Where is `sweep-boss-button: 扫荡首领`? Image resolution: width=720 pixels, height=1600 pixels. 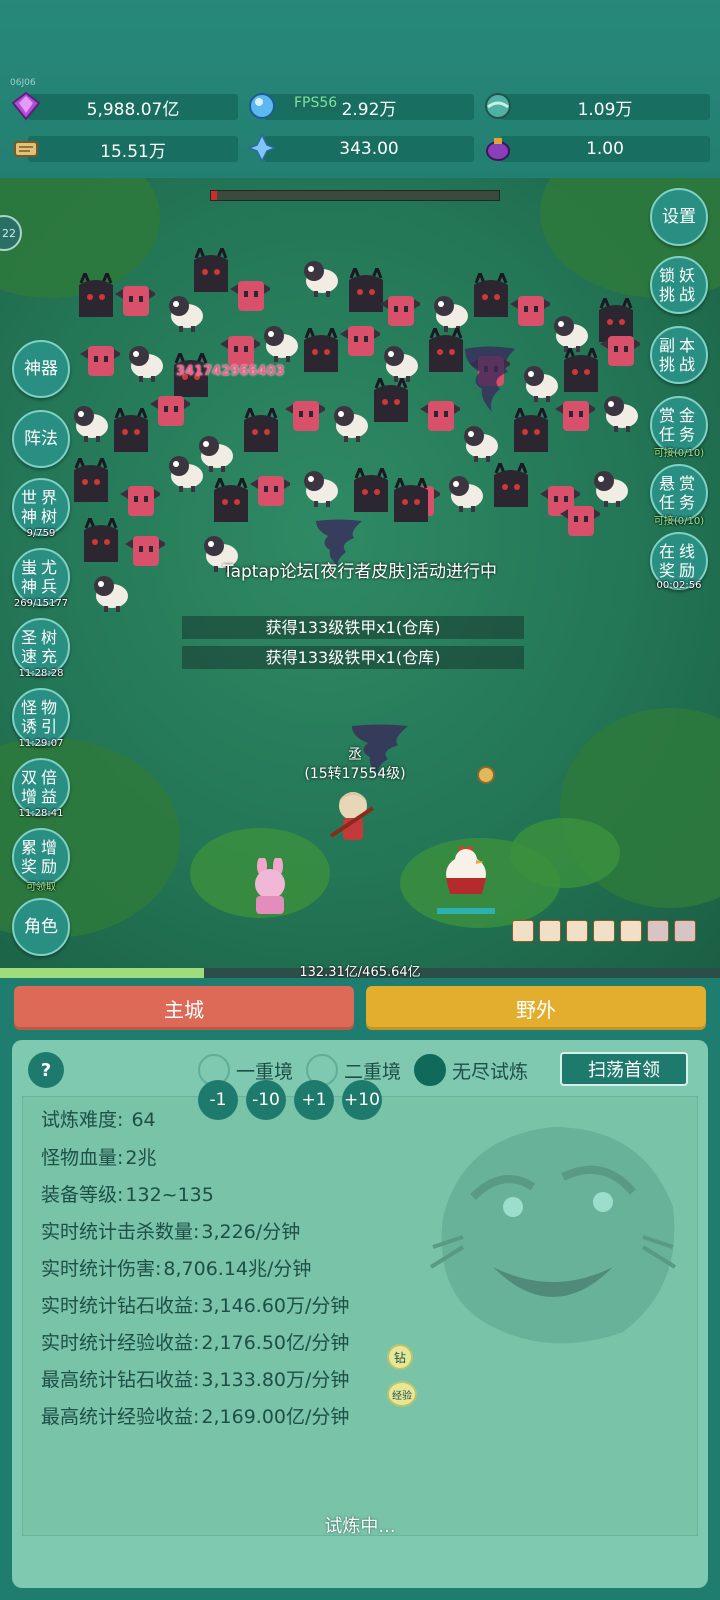
sweep-boss-button: 扫荡首领 is located at coordinates (624, 1069).